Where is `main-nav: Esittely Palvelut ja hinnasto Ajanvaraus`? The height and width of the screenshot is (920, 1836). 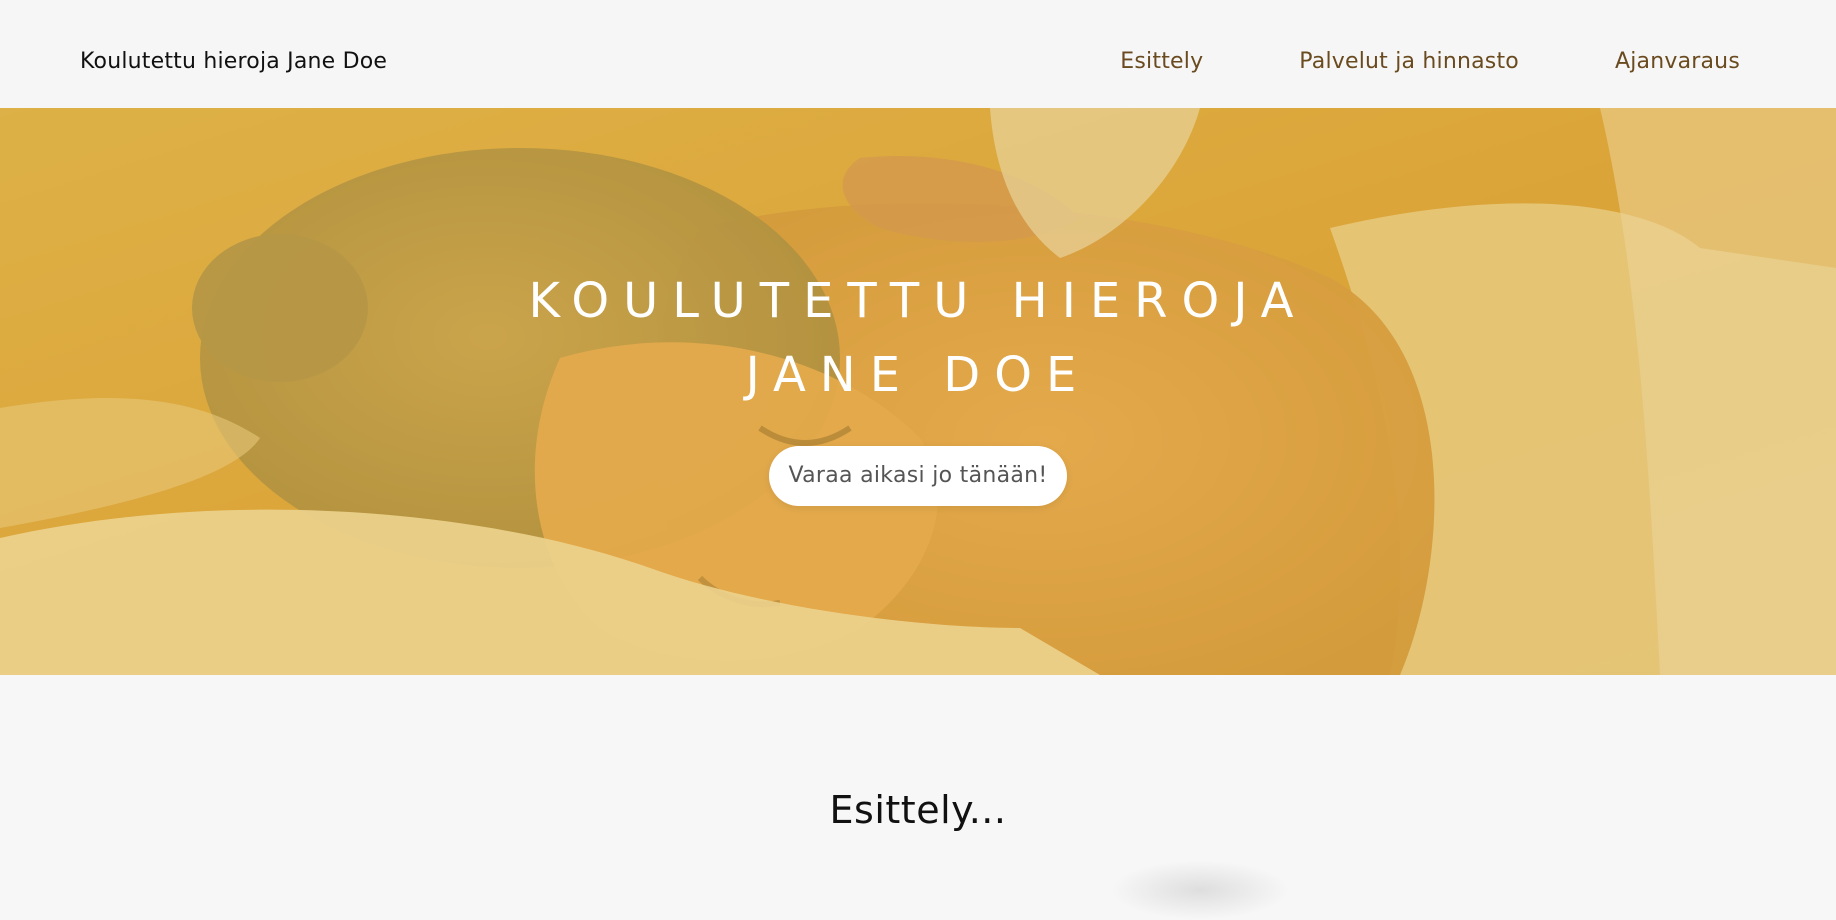 main-nav: Esittely Palvelut ja hinnasto Ajanvaraus is located at coordinates (1430, 62).